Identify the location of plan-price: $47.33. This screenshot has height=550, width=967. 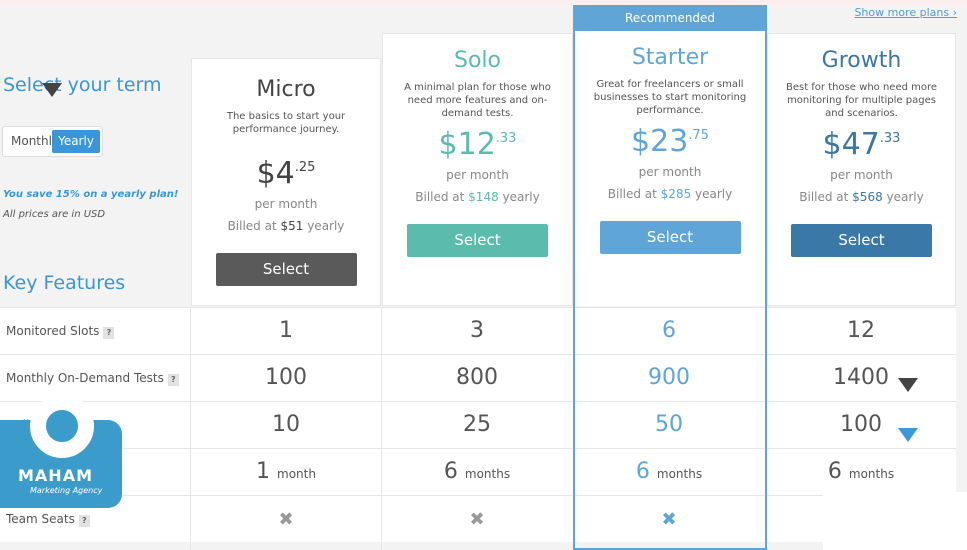
(861, 144).